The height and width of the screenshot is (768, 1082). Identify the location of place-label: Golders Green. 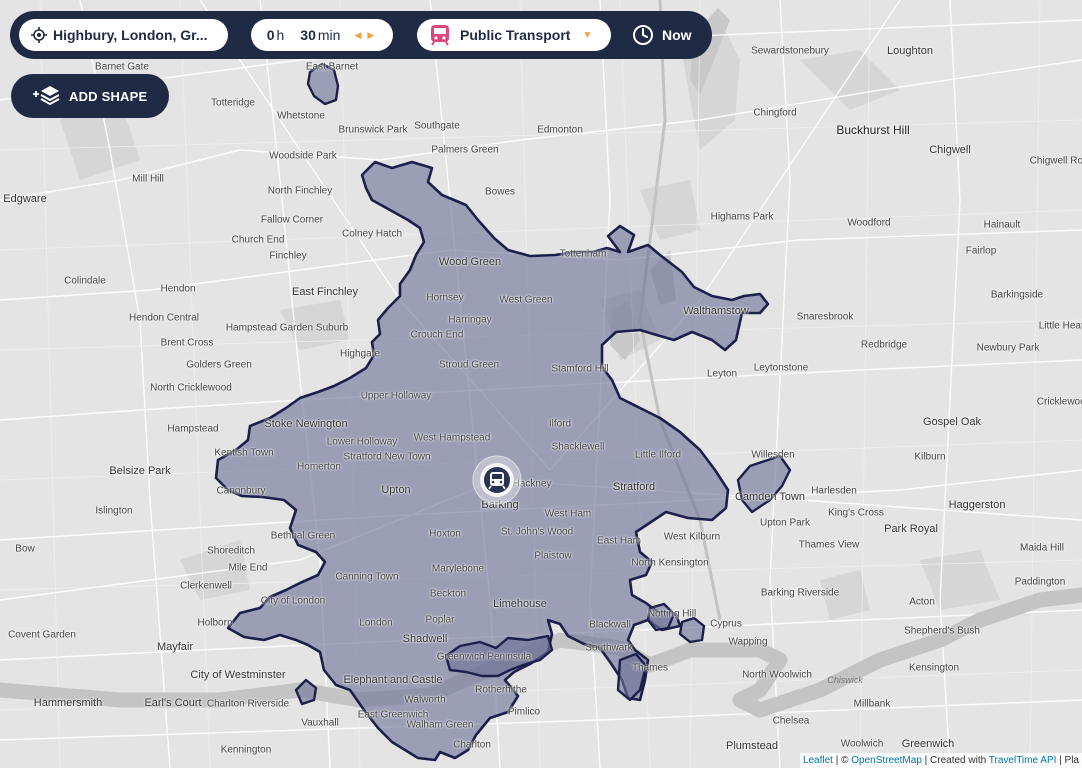
(219, 365).